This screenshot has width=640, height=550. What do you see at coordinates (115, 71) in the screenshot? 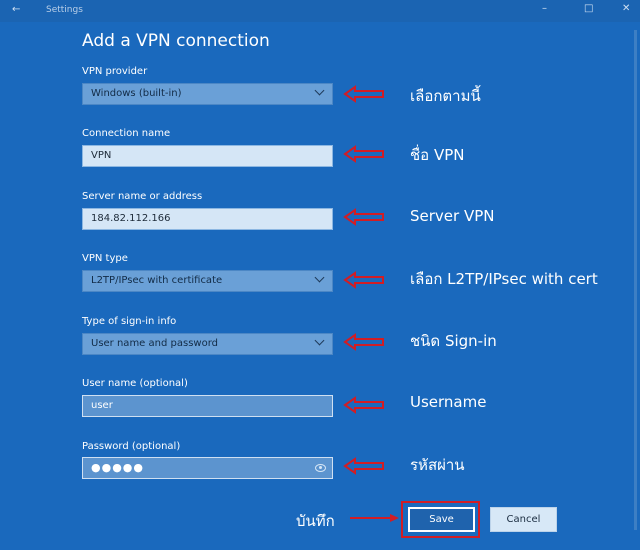
I see `vpn-provider-label: VPN provider` at bounding box center [115, 71].